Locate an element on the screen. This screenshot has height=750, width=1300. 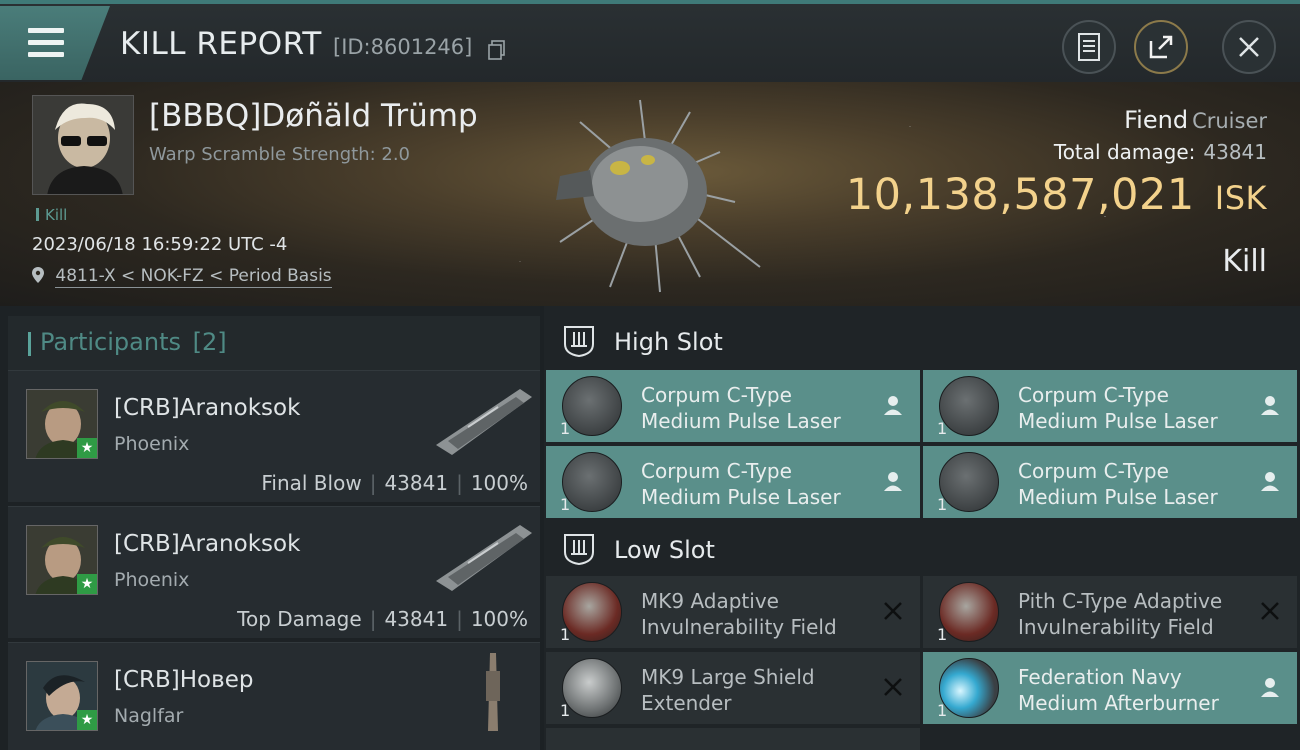
module-name: Federation Navy Medium Afterburner is located at coordinates (1118, 690).